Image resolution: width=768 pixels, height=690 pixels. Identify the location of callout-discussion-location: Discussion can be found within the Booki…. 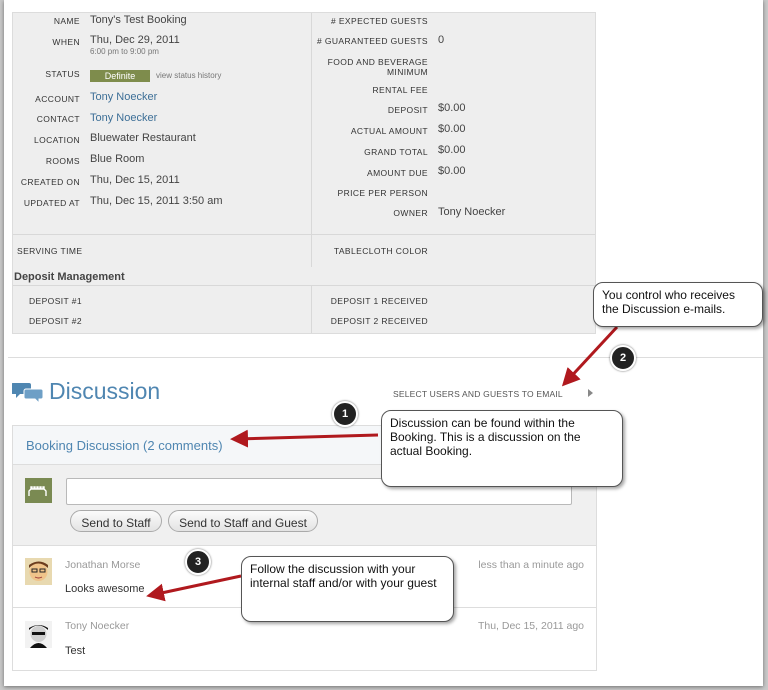
(502, 448).